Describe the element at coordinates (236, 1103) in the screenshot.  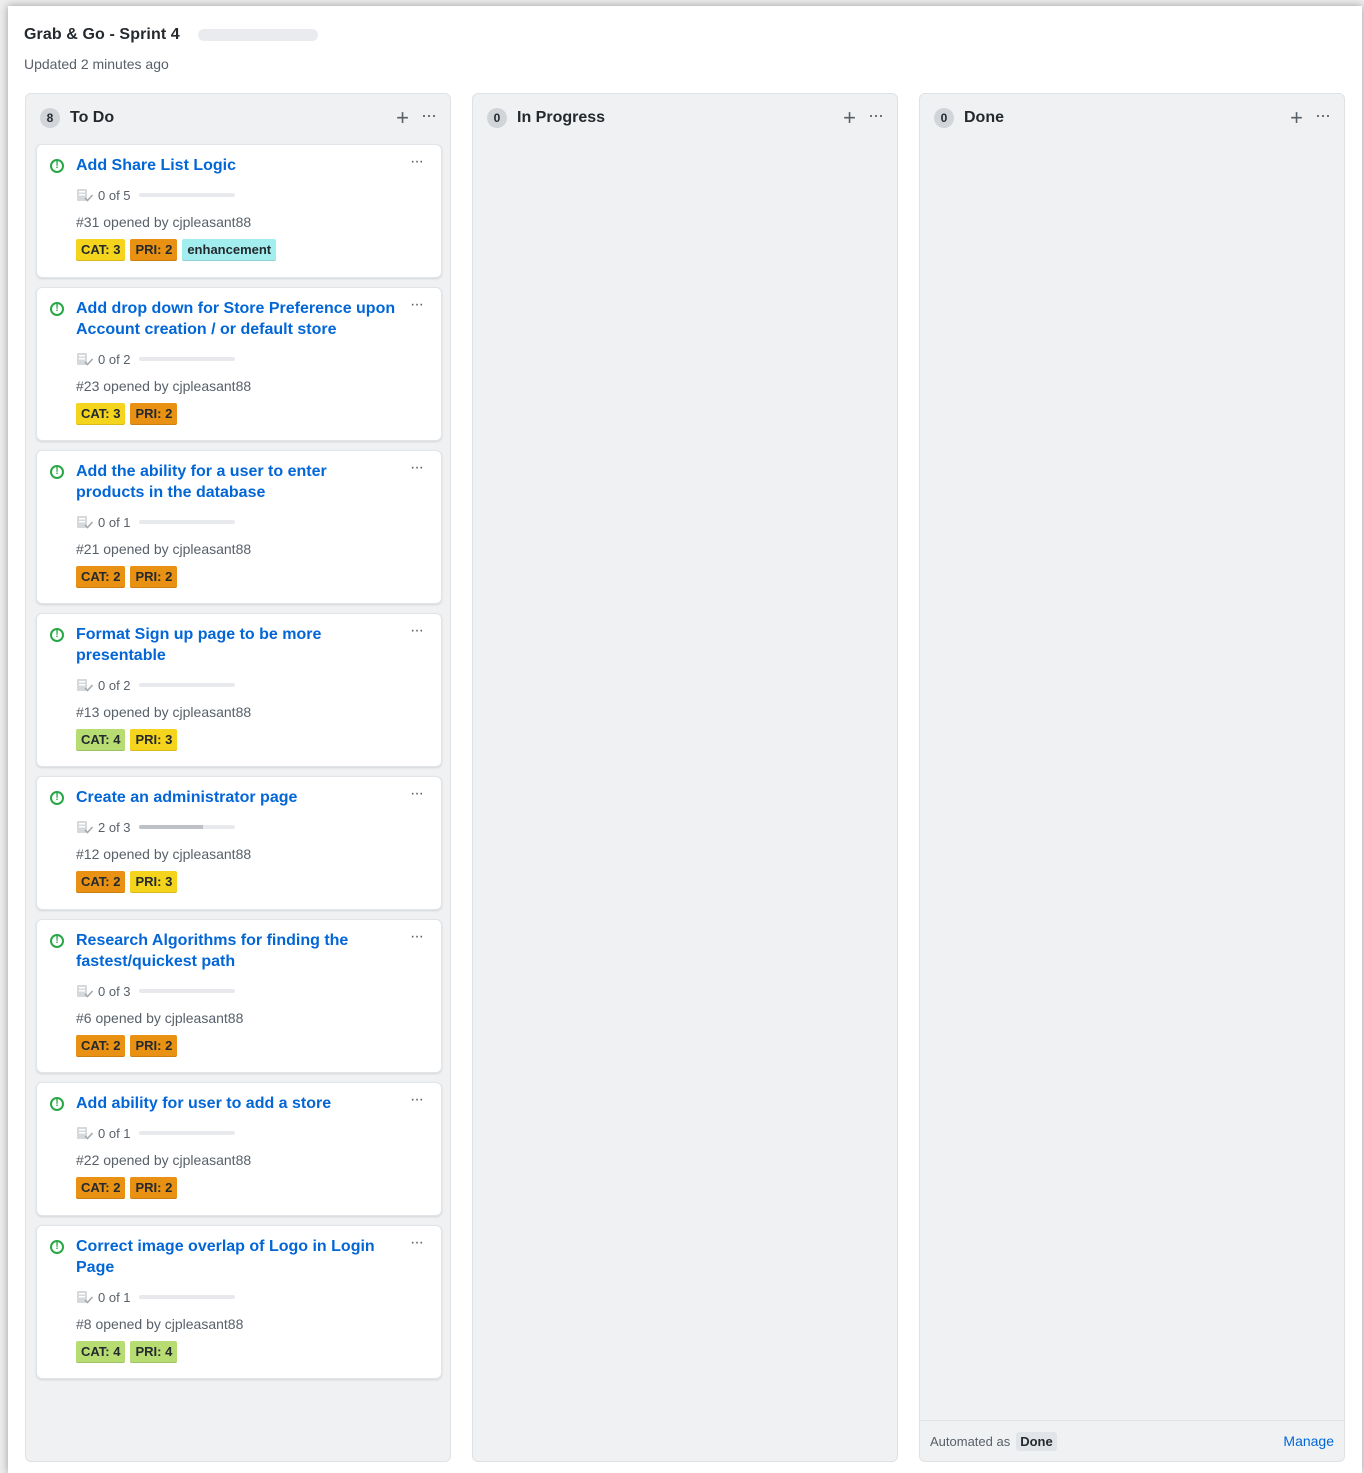
I see `issue-title: Add ability for user to add a store` at that location.